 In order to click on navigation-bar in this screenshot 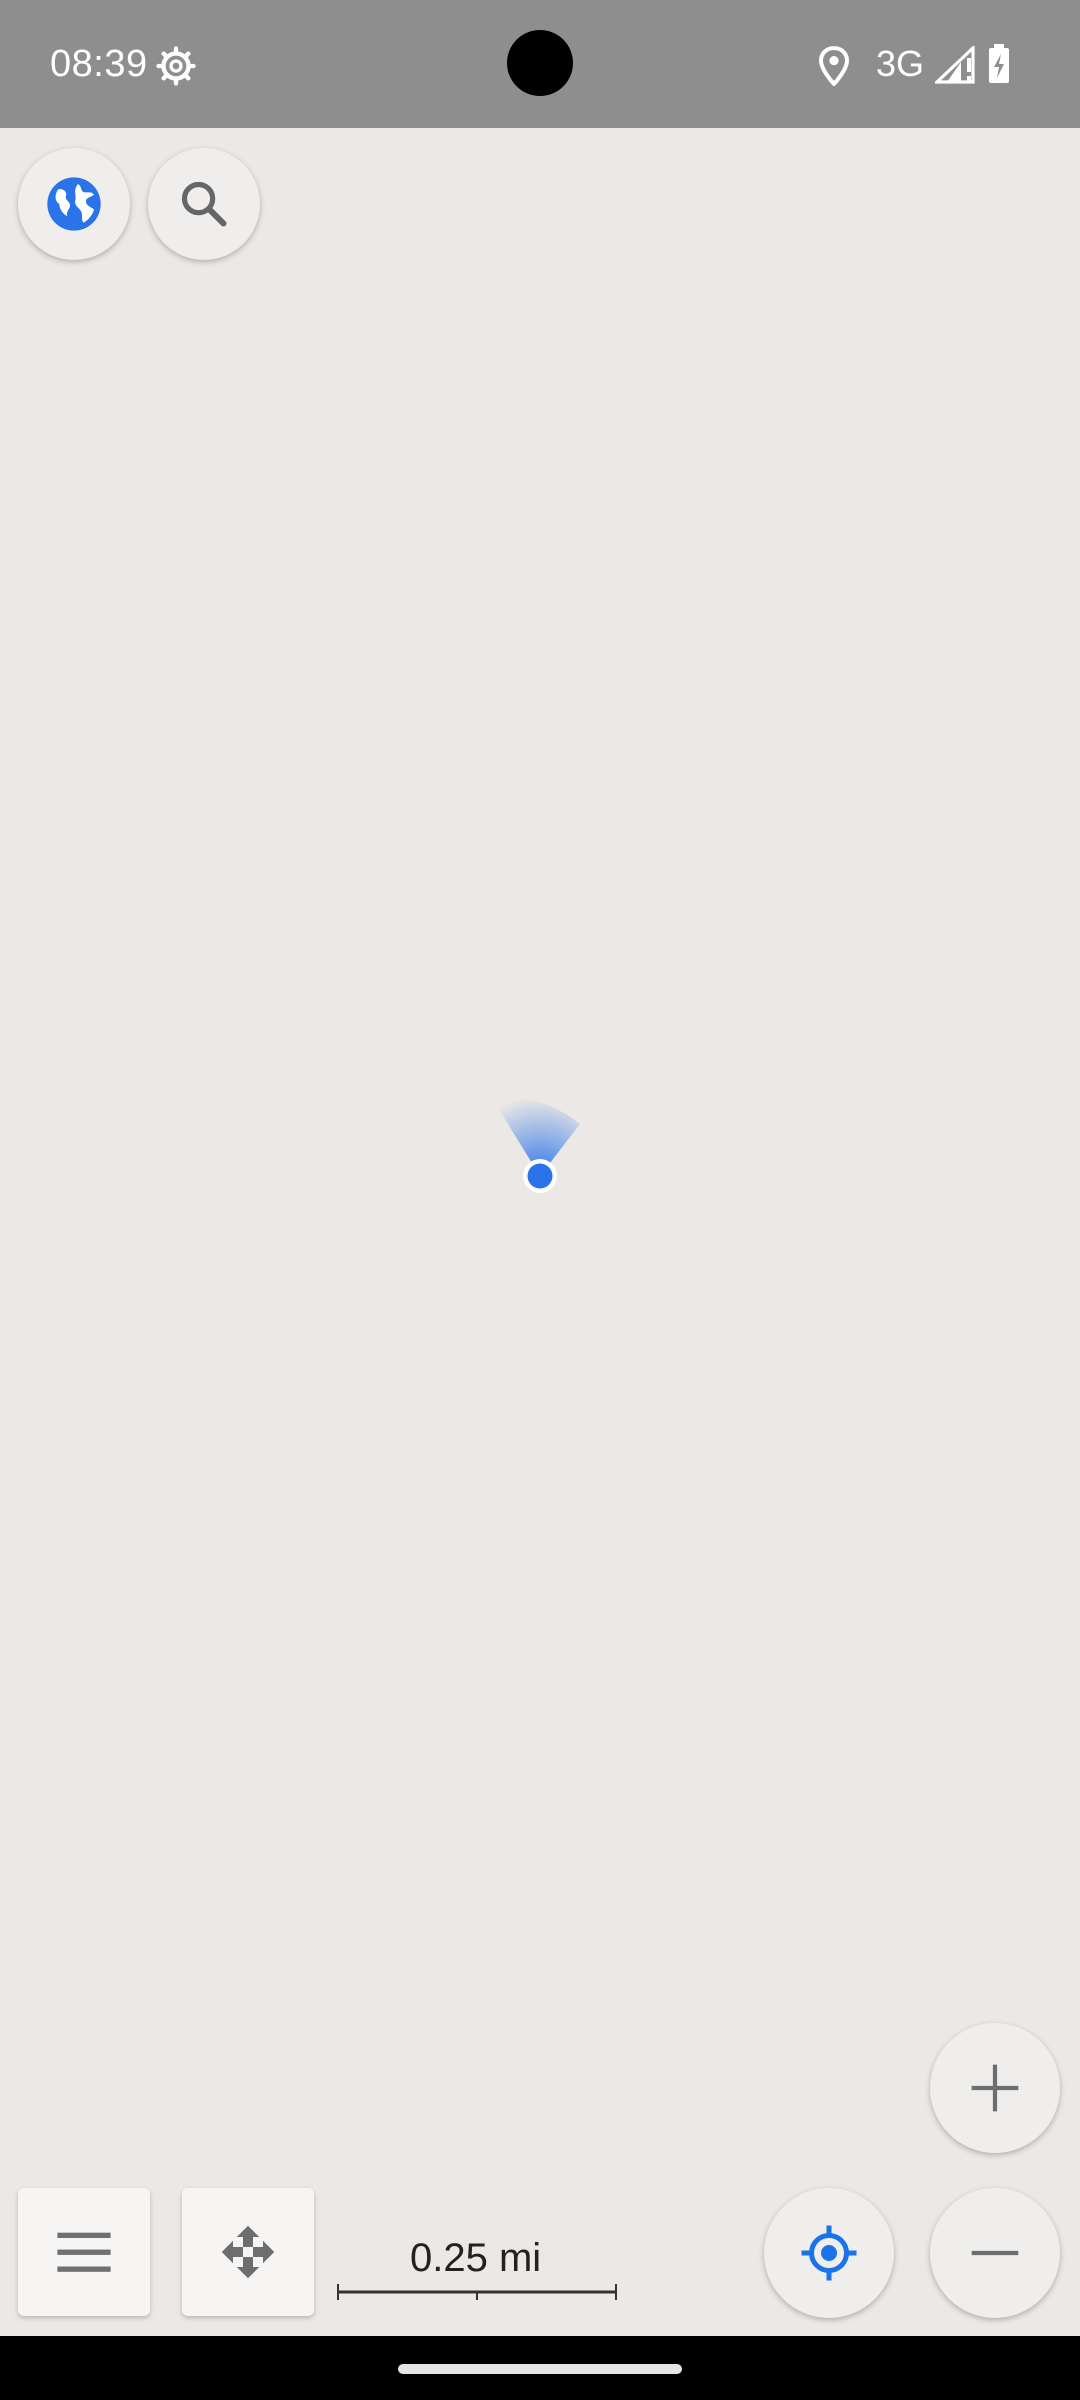, I will do `click(540, 2368)`.